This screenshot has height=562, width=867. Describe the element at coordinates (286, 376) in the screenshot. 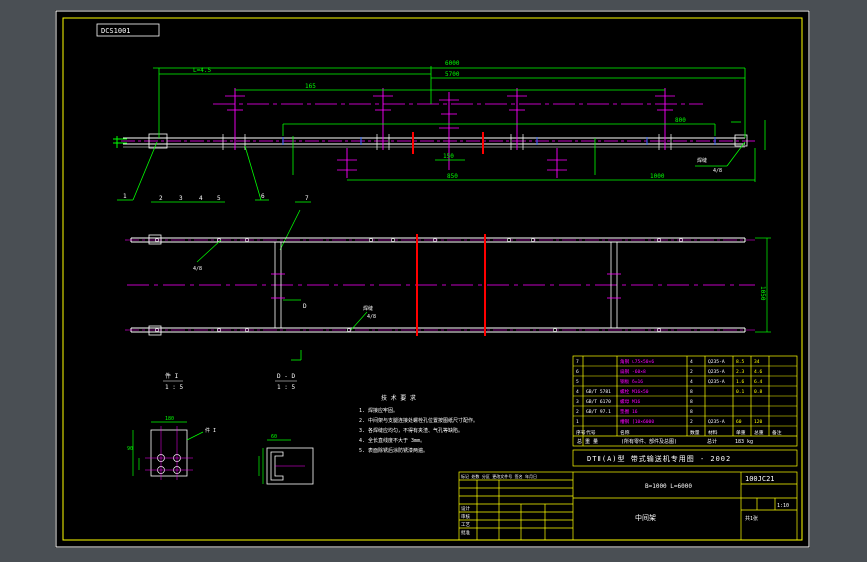

I see `view-b-label: D - D` at that location.